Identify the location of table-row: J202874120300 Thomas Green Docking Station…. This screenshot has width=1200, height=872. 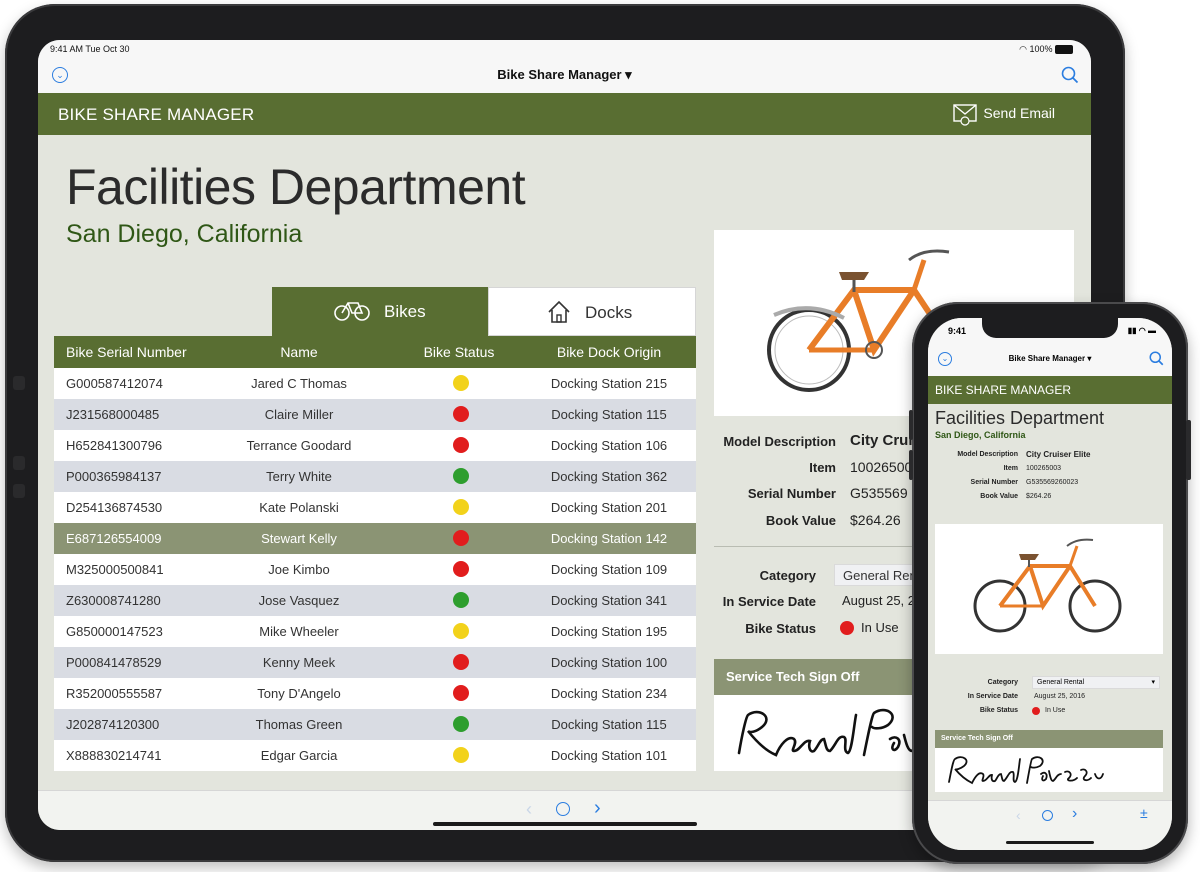
(375, 724).